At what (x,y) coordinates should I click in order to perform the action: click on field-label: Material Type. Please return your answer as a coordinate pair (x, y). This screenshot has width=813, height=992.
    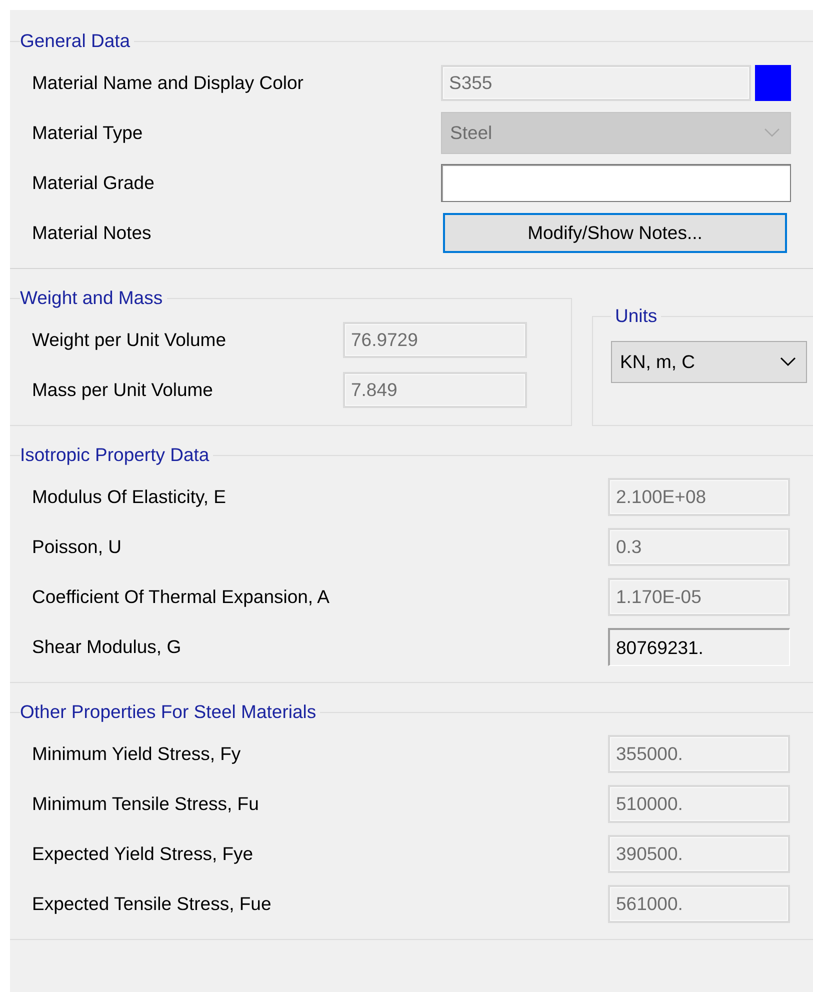
    Looking at the image, I should click on (88, 133).